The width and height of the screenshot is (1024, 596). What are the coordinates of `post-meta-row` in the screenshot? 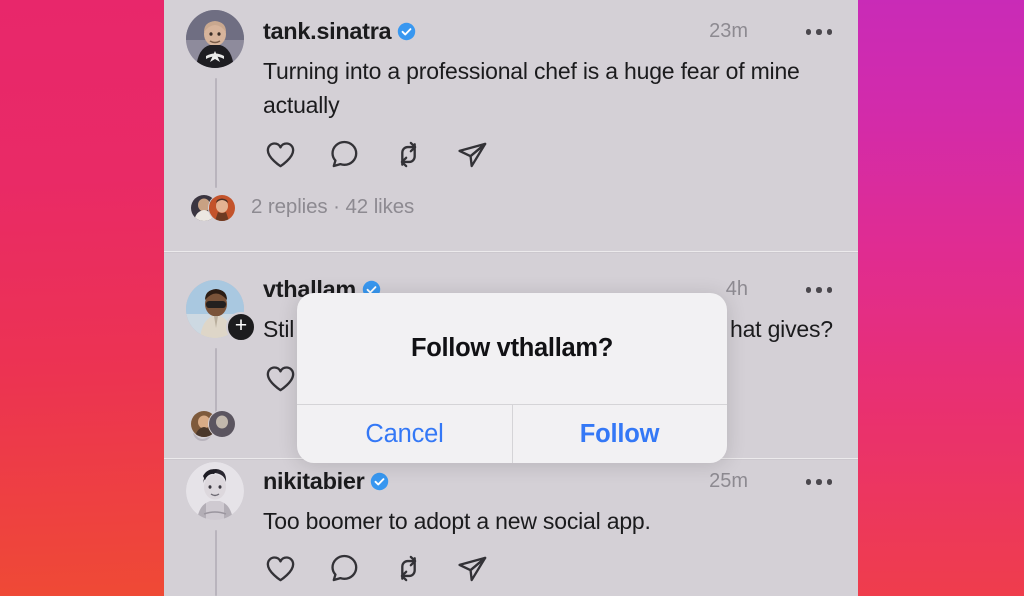 It's located at (220, 424).